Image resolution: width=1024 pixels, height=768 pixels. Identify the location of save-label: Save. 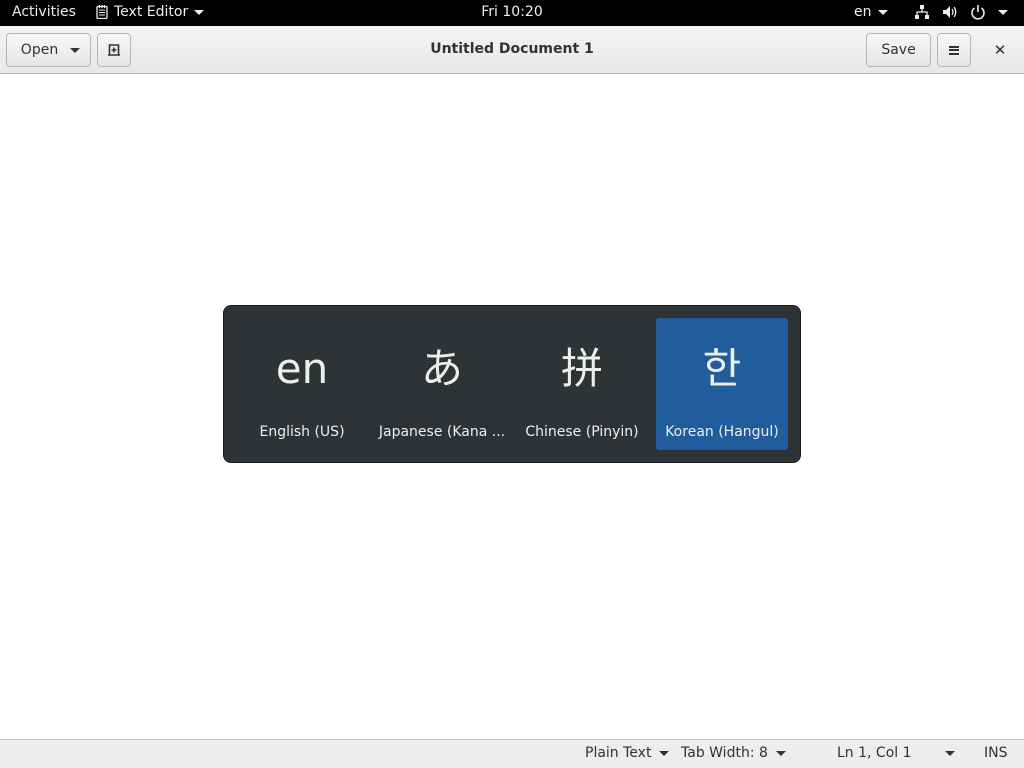
(898, 50).